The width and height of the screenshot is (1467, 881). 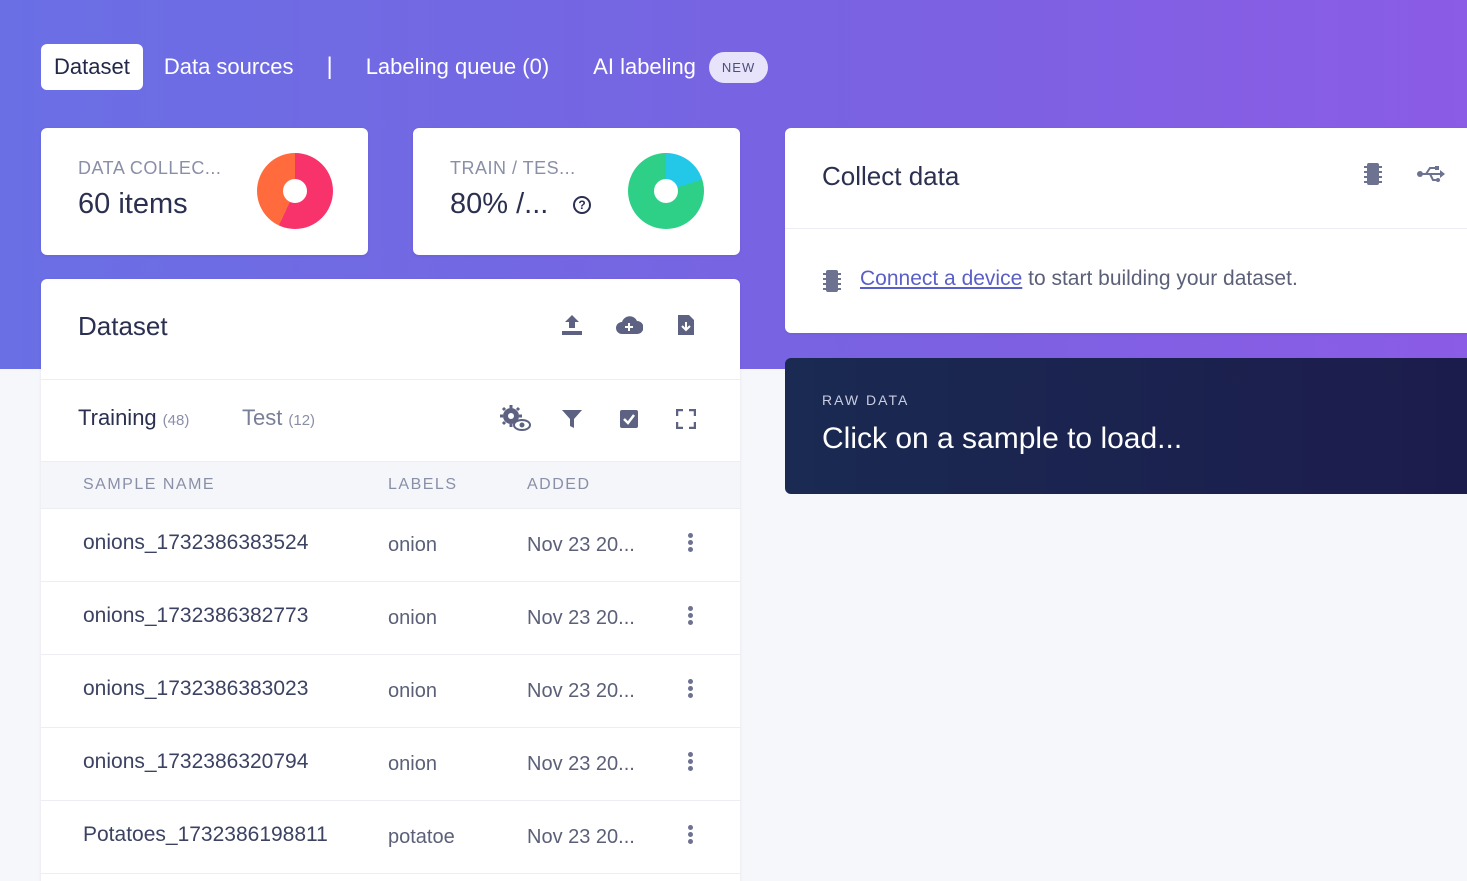 What do you see at coordinates (572, 419) in the screenshot?
I see `filter-icon` at bounding box center [572, 419].